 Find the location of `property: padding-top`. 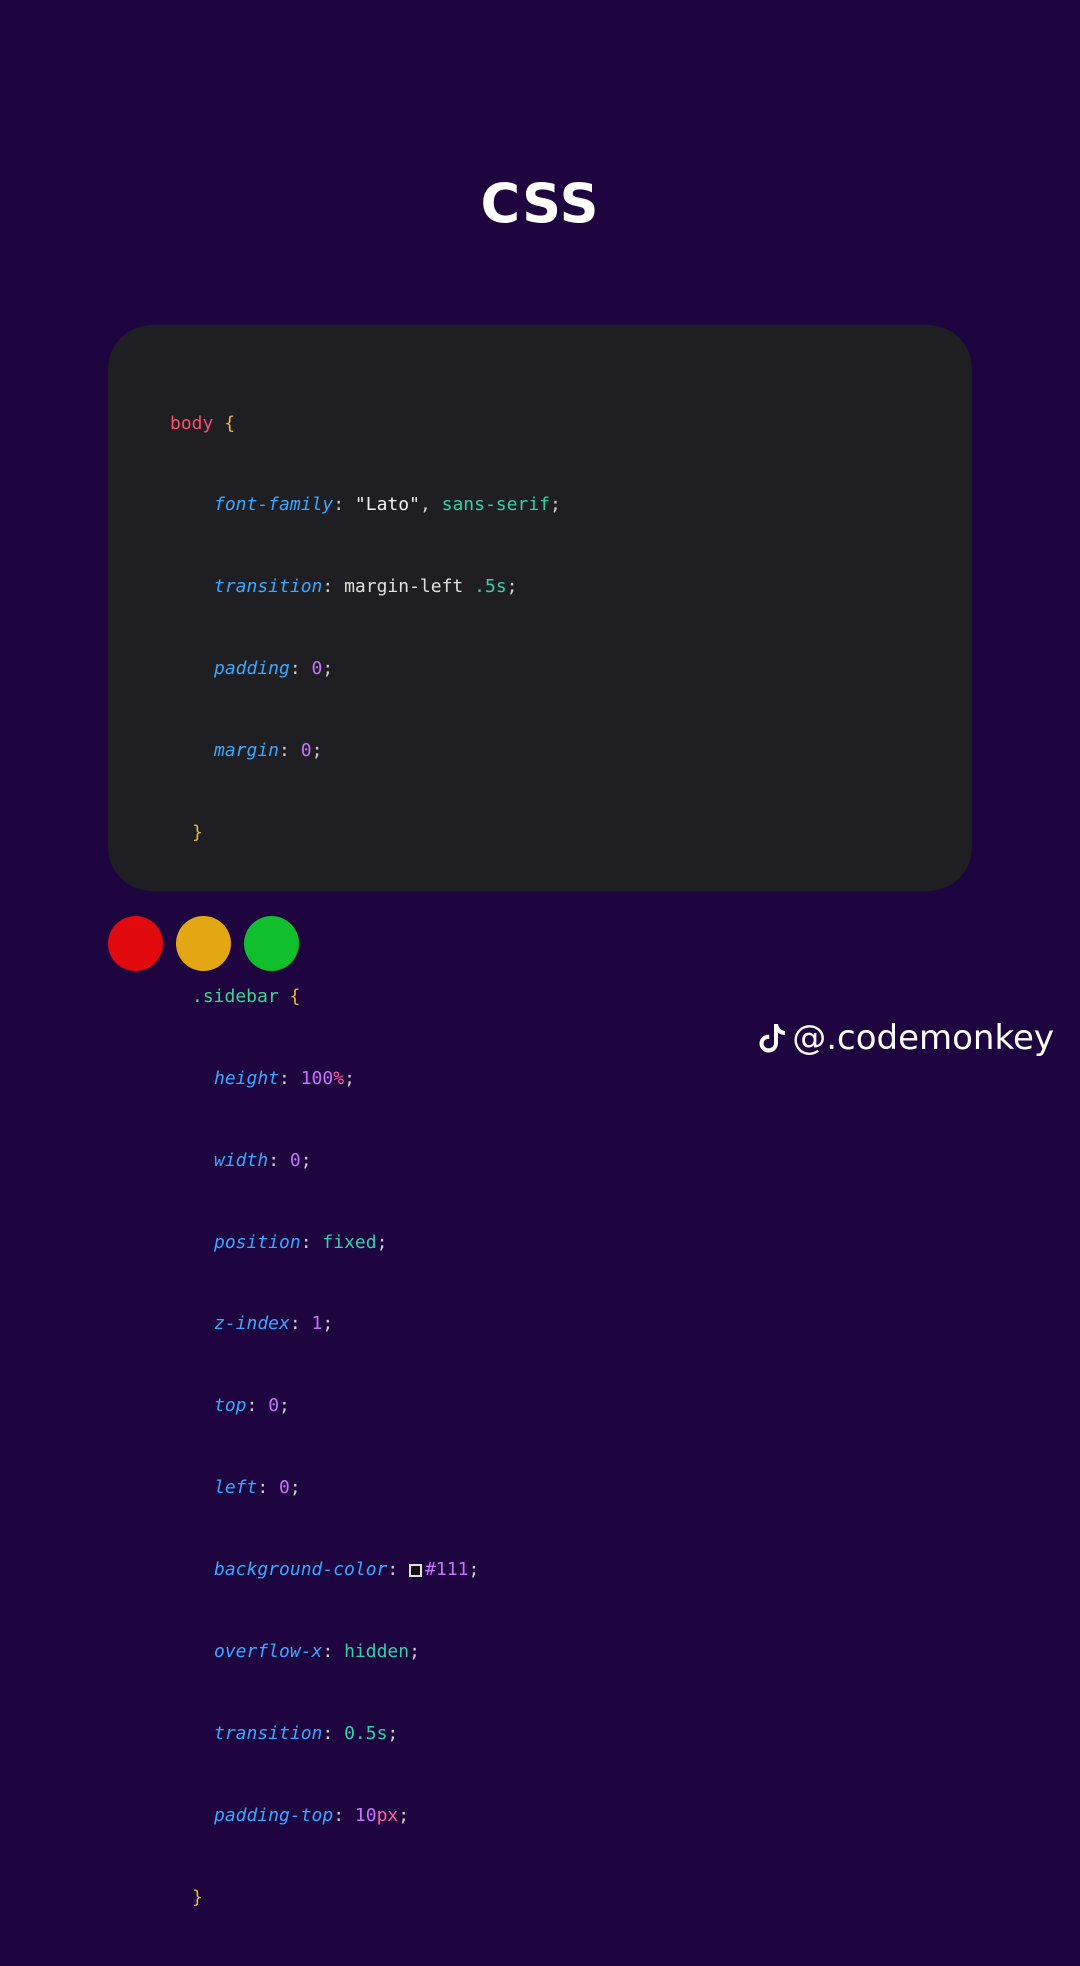

property: padding-top is located at coordinates (274, 1815).